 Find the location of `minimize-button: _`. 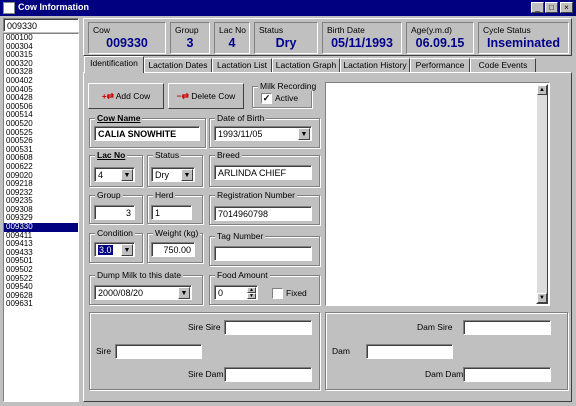

minimize-button: _ is located at coordinates (537, 7).